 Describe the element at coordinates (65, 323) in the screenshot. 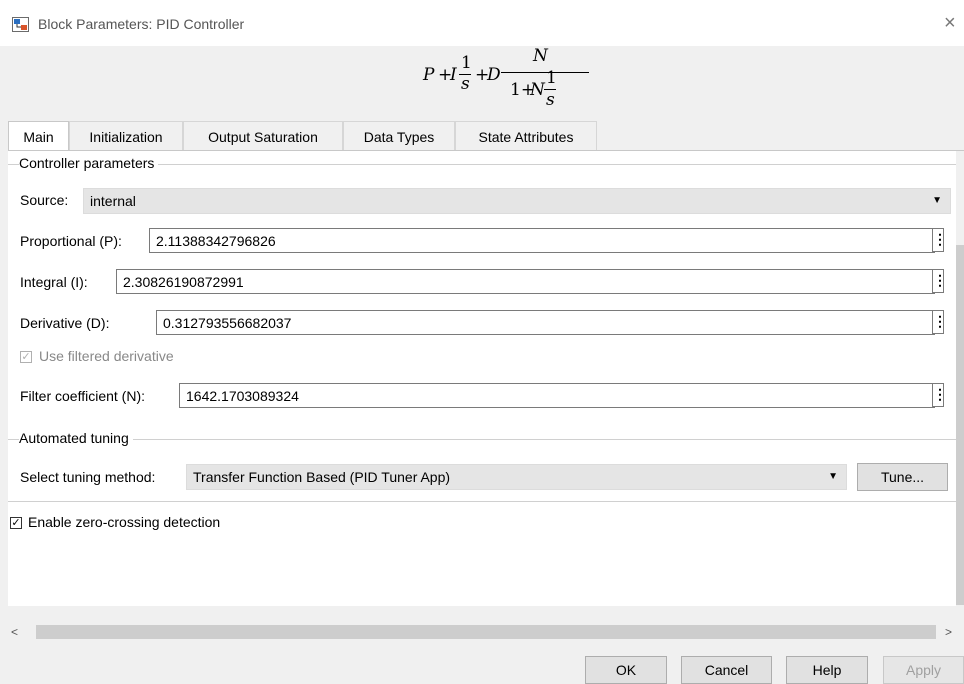

I see `derivative-label: Derivative (D):` at that location.